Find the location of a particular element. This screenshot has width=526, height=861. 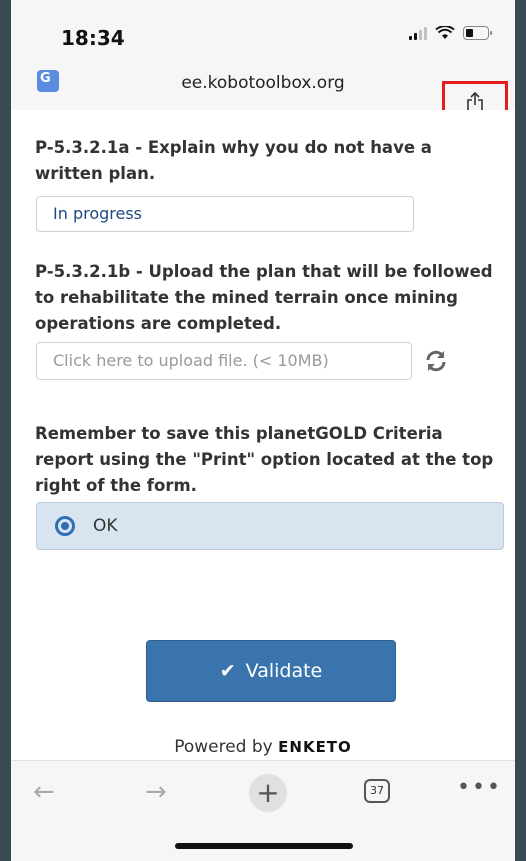

status-bar: 18:34 is located at coordinates (263, 28).